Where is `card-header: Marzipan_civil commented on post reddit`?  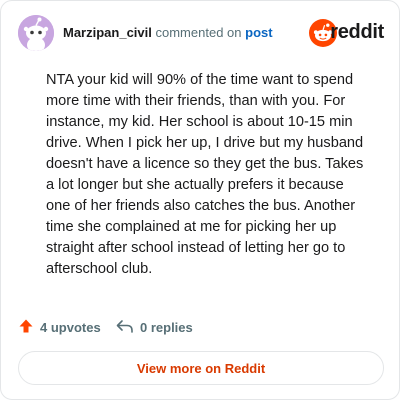
card-header: Marzipan_civil commented on post reddit is located at coordinates (201, 33).